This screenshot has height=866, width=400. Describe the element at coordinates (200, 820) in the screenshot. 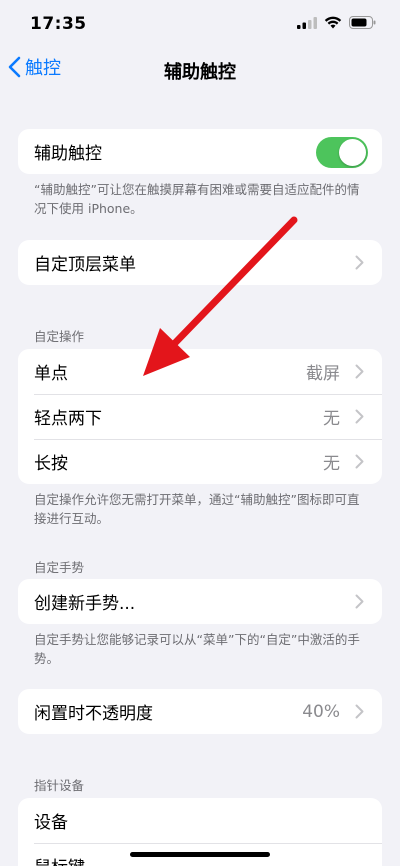

I see `devices-row: 设备` at that location.